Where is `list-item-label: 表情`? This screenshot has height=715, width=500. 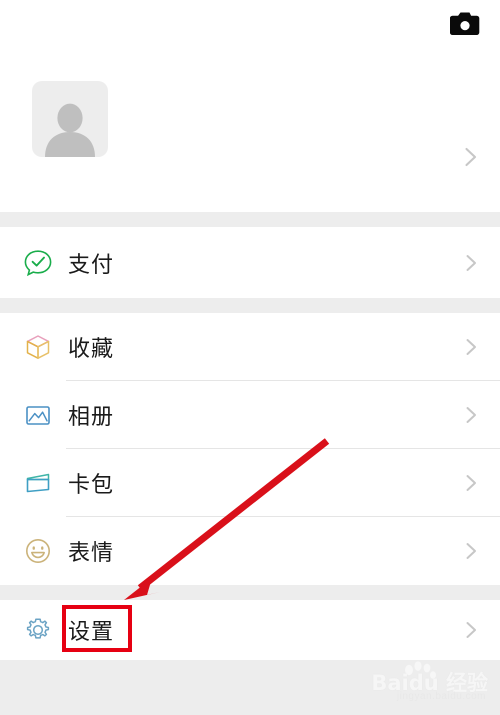 list-item-label: 表情 is located at coordinates (91, 553).